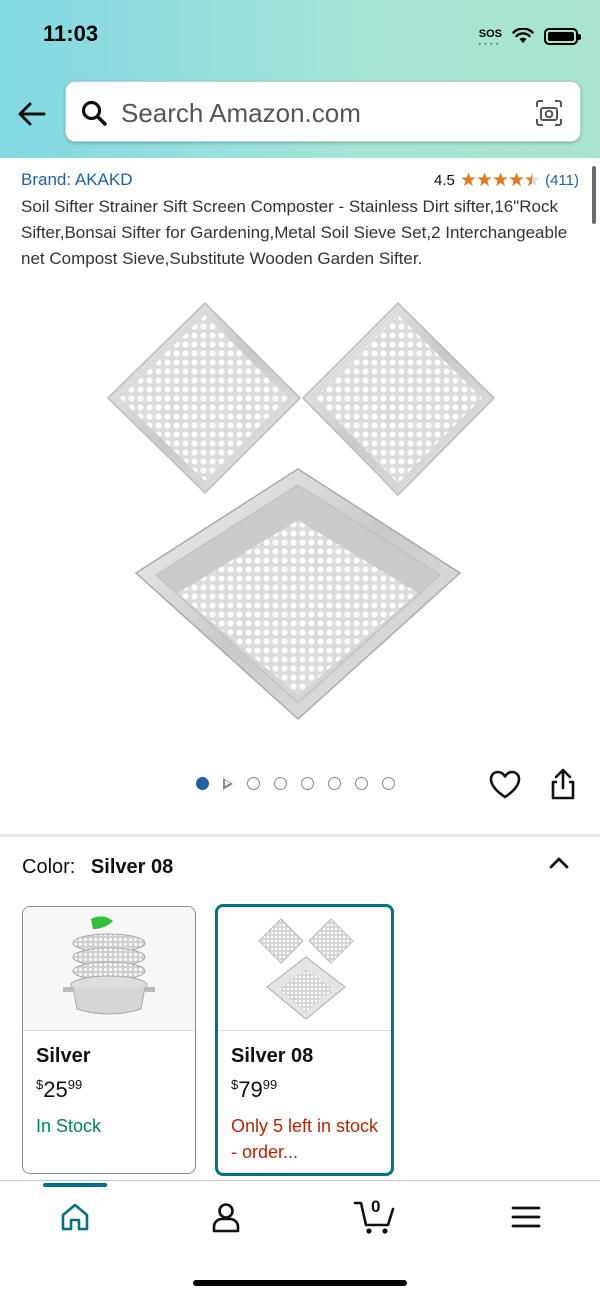 The height and width of the screenshot is (1299, 600). I want to click on camera-search-icon, so click(549, 113).